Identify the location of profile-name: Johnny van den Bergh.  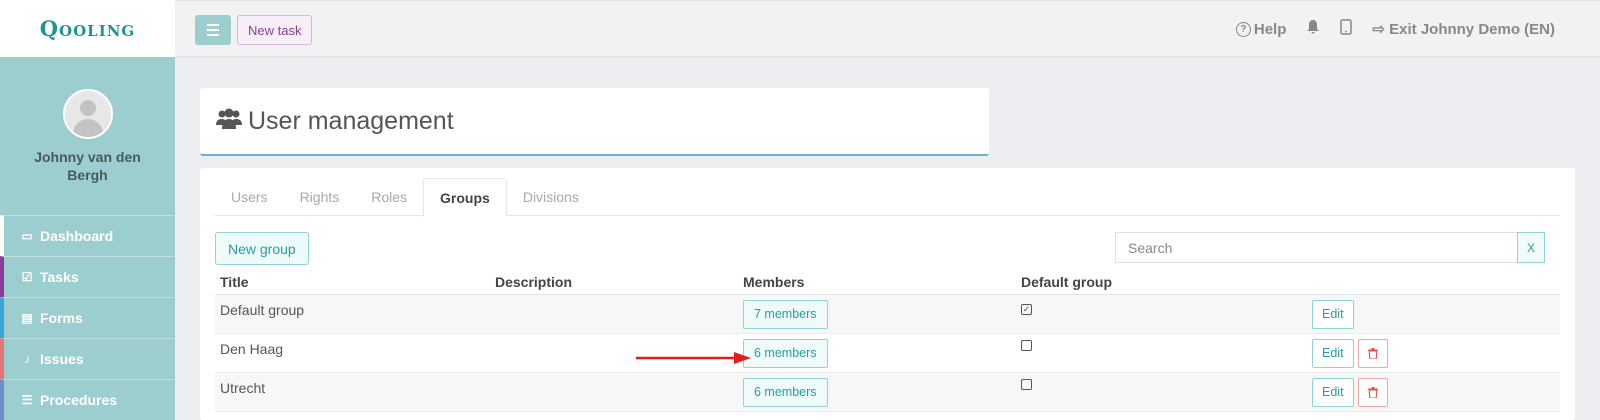
(87, 166).